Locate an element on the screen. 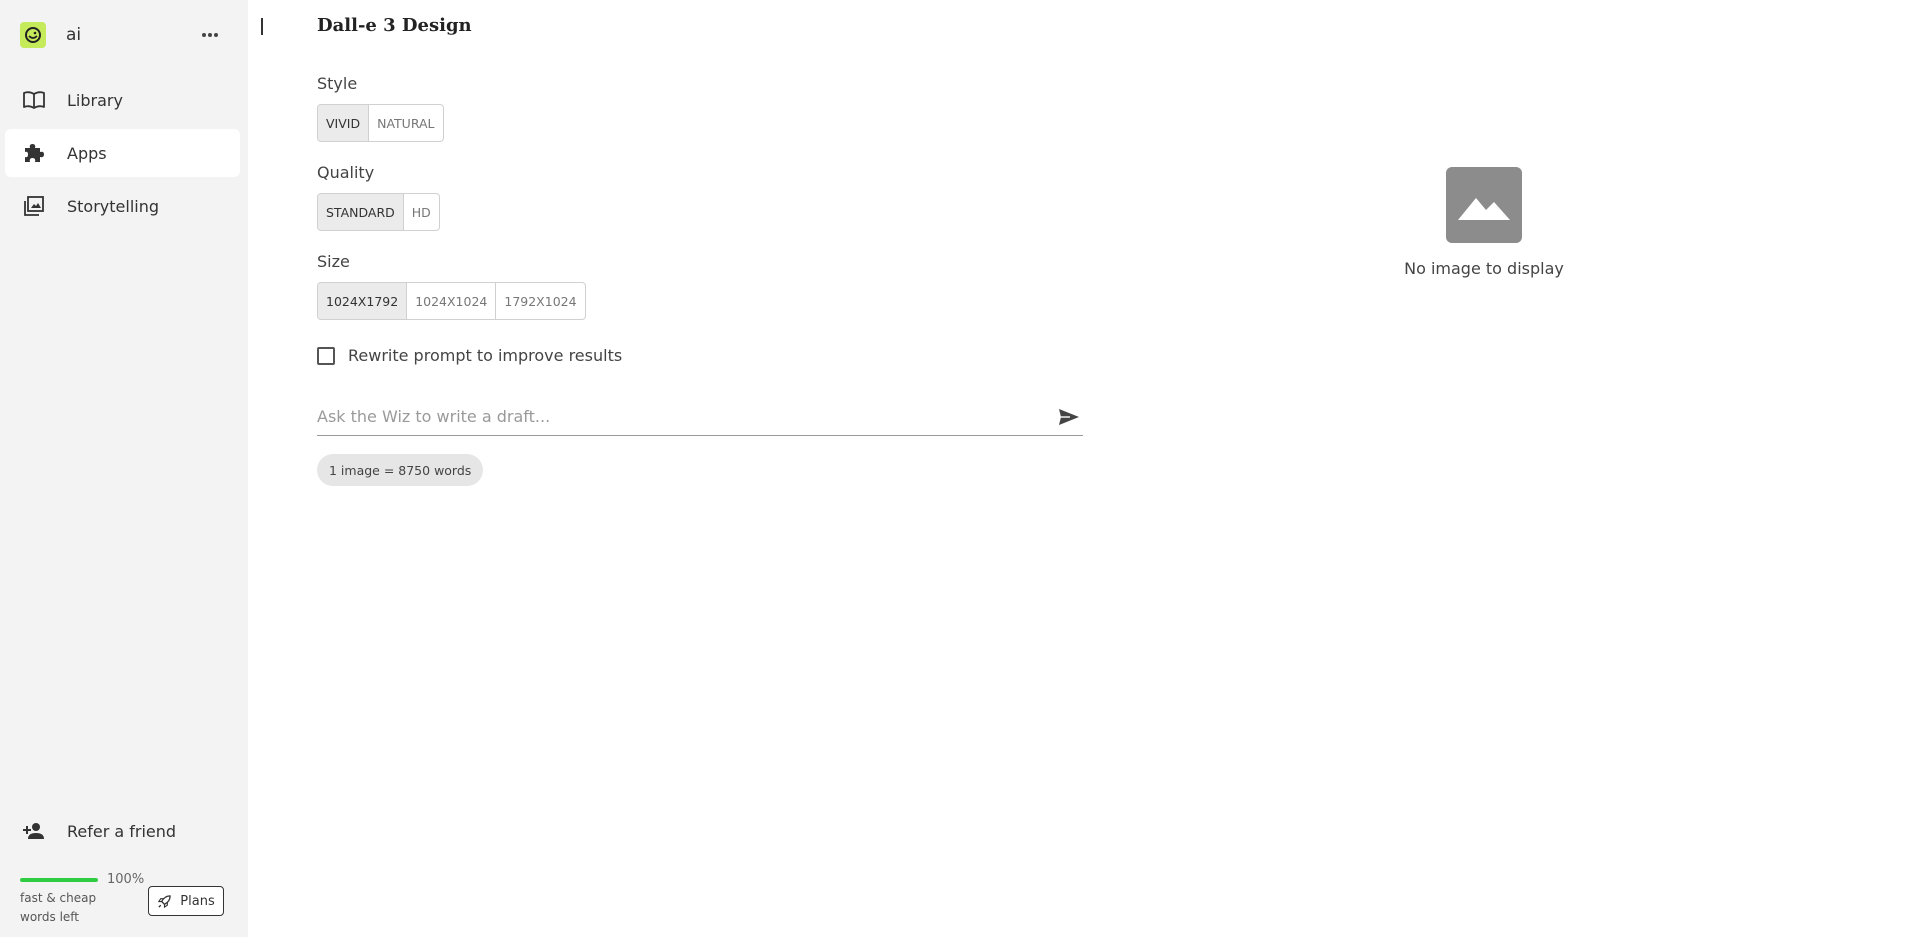 This screenshot has width=1905, height=937. page-title: Dall-e 3 Design is located at coordinates (394, 25).